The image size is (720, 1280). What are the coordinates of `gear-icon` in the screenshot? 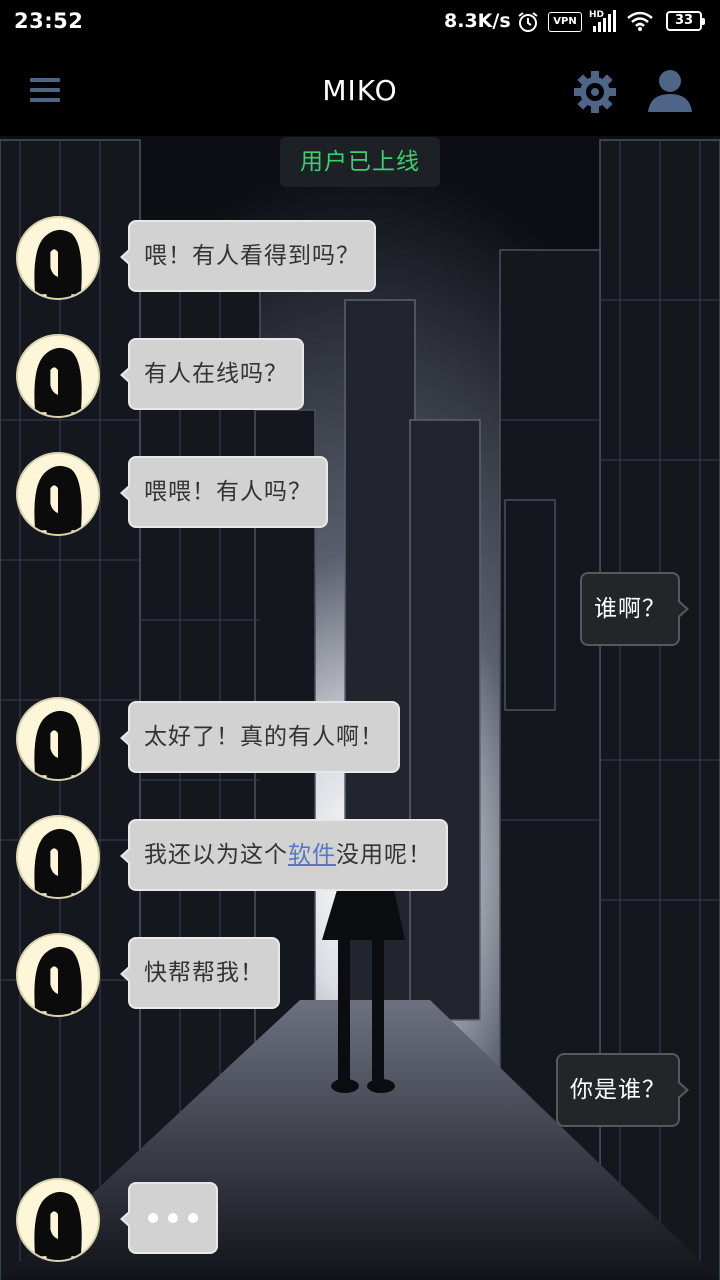 It's located at (595, 92).